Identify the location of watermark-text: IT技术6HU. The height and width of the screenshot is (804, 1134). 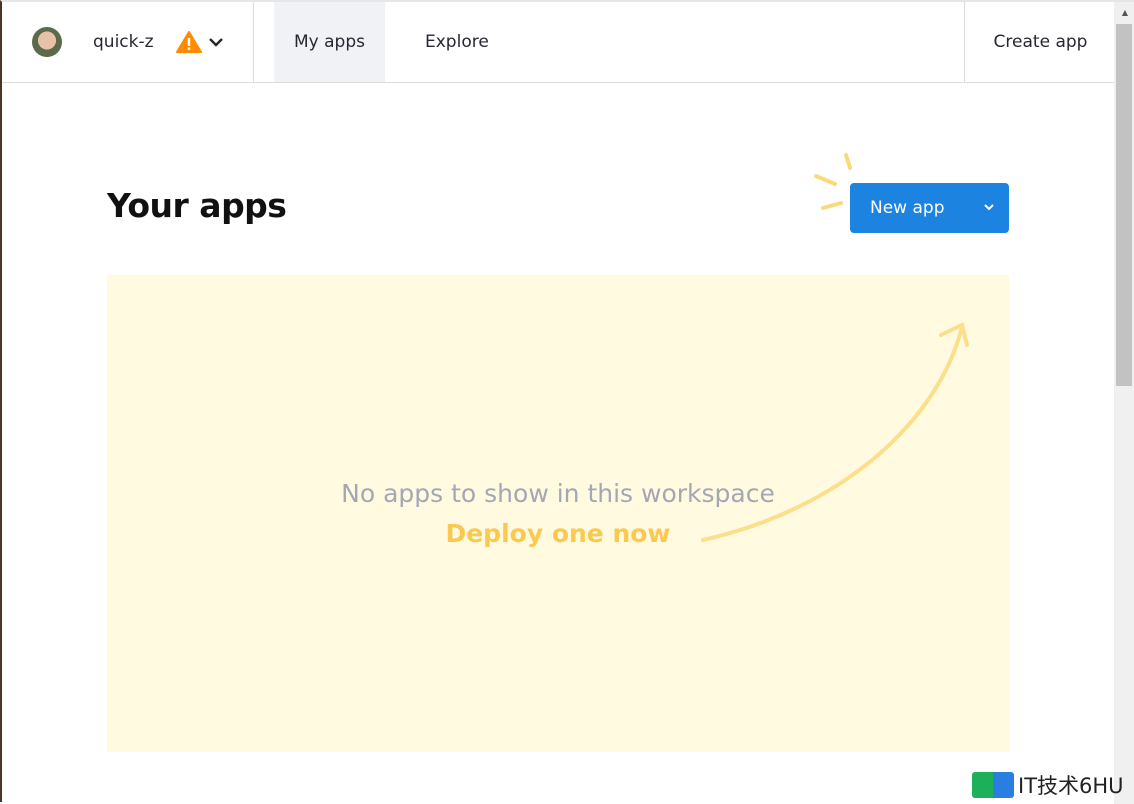
(1071, 786).